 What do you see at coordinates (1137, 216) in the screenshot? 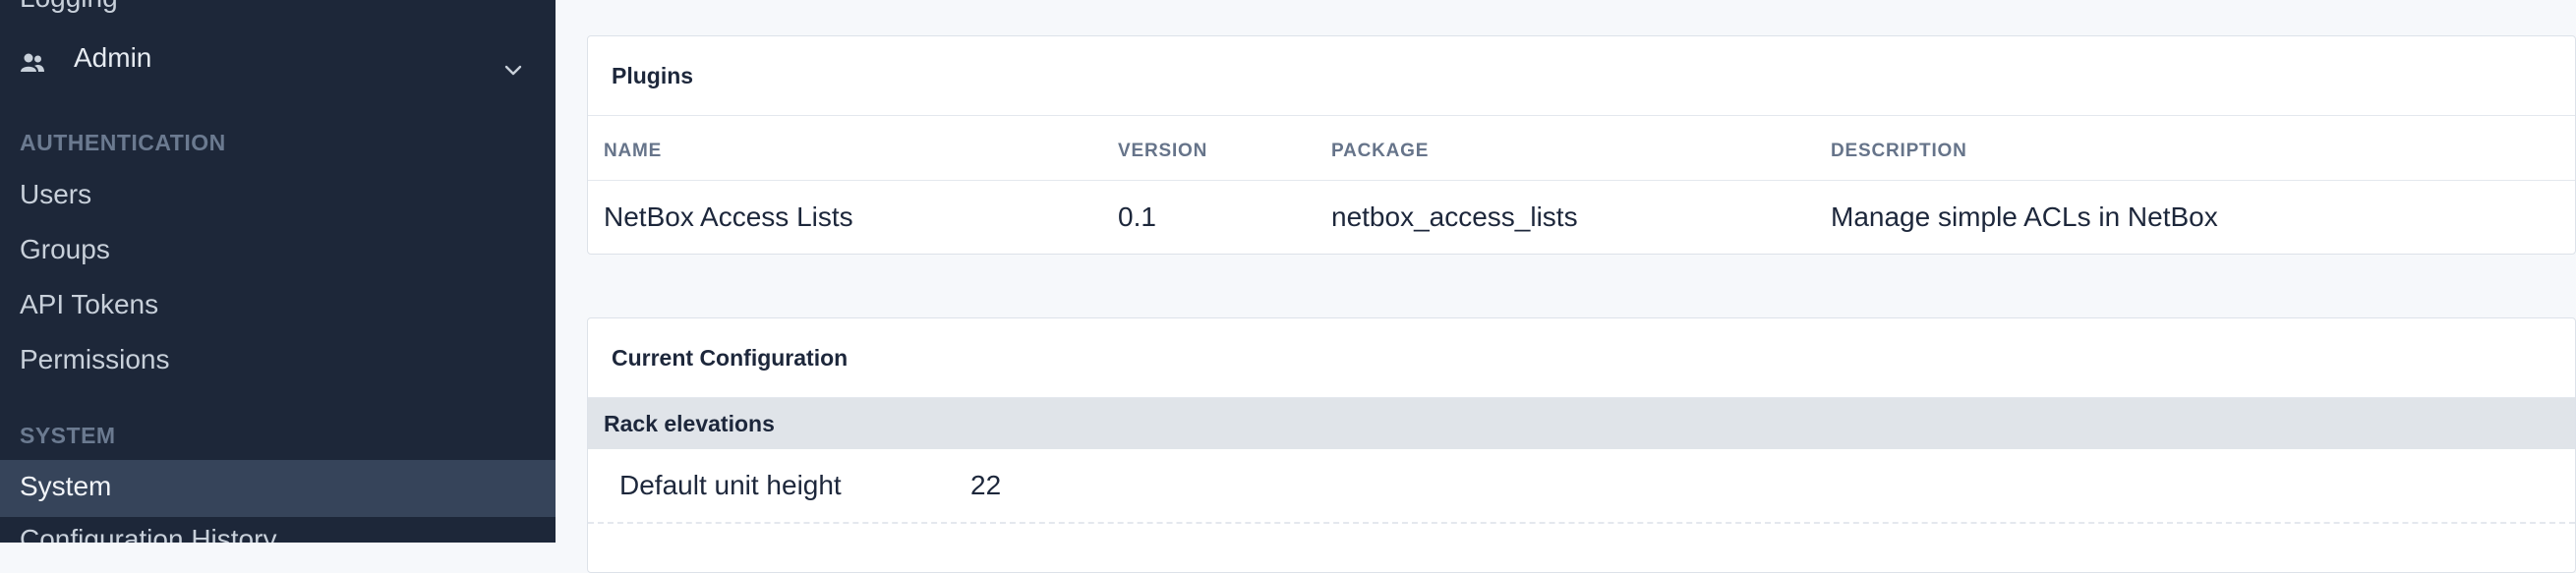
I see `plugin-version: 0.1` at bounding box center [1137, 216].